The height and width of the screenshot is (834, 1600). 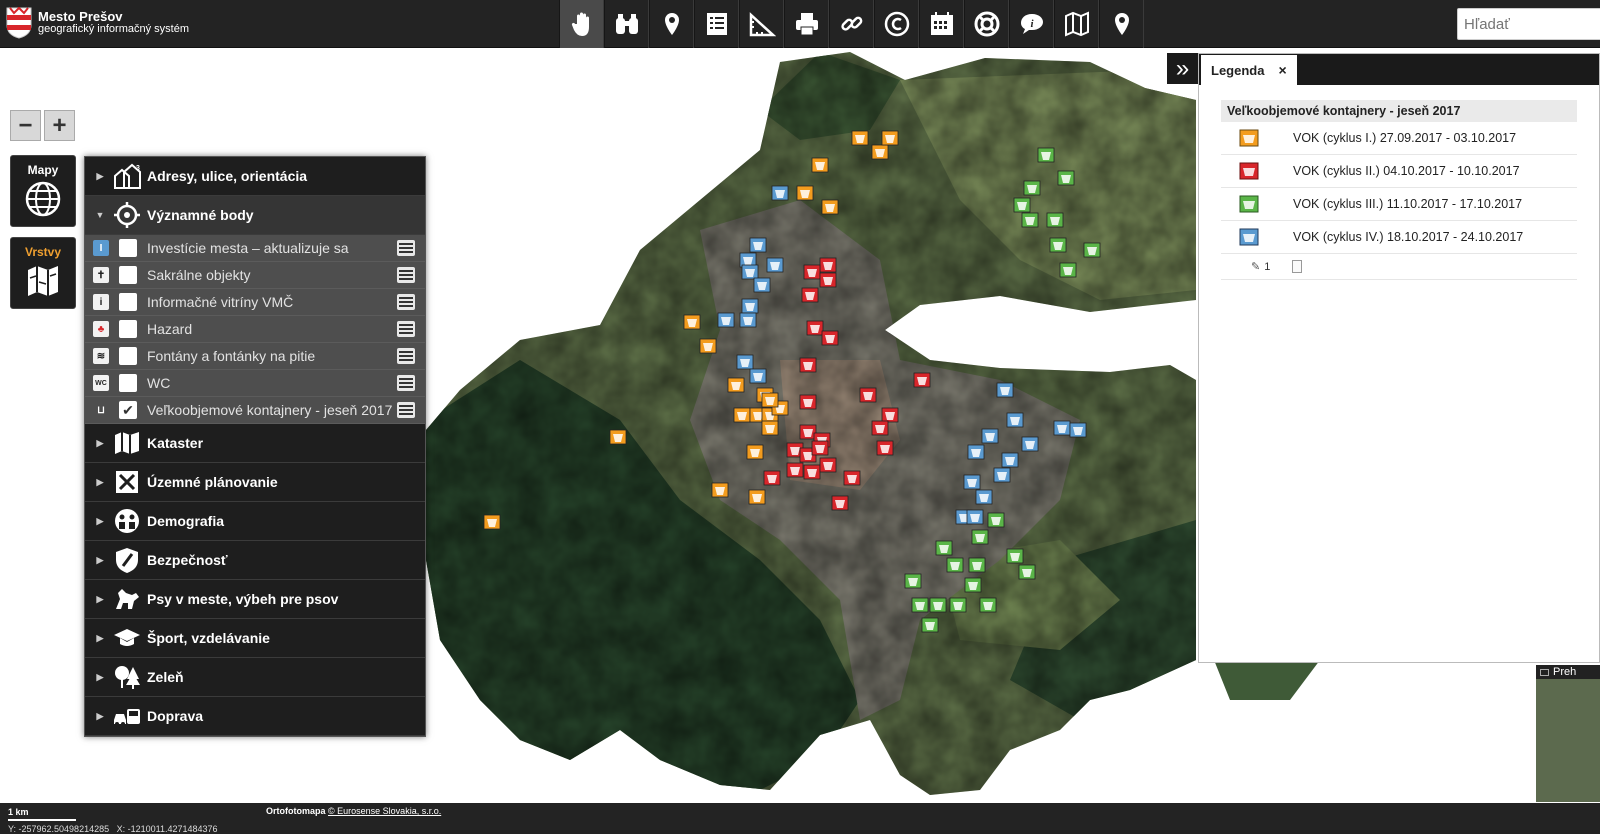 What do you see at coordinates (1282, 70) in the screenshot?
I see `legend-close-button: ×` at bounding box center [1282, 70].